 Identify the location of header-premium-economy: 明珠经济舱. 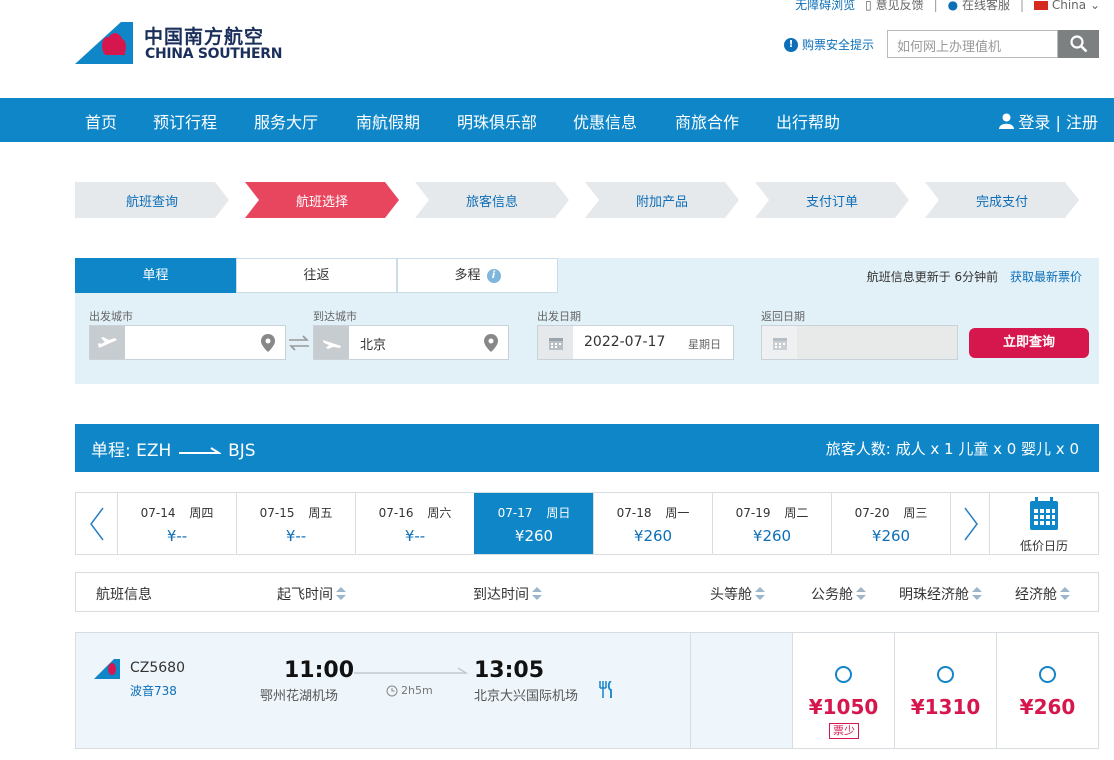
(940, 594).